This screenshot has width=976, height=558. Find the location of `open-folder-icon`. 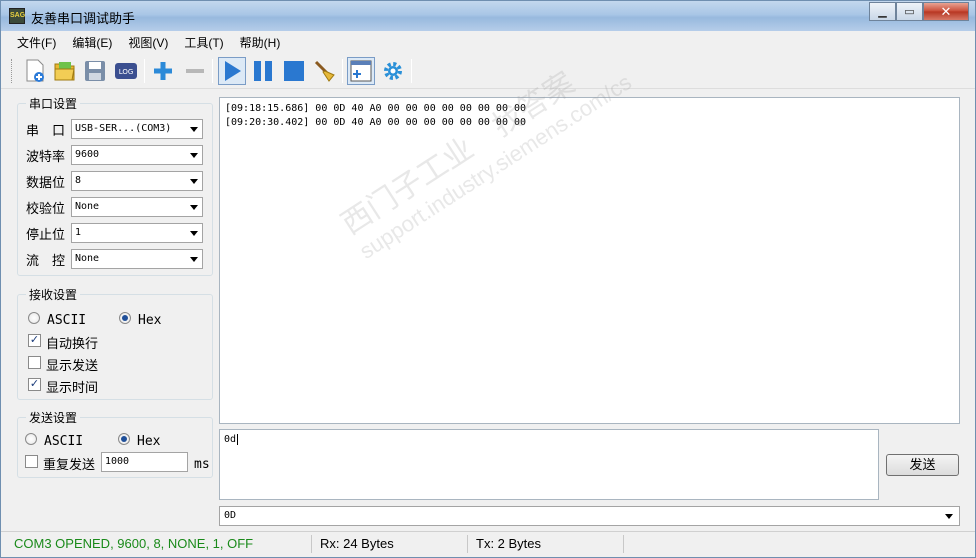

open-folder-icon is located at coordinates (64, 71).